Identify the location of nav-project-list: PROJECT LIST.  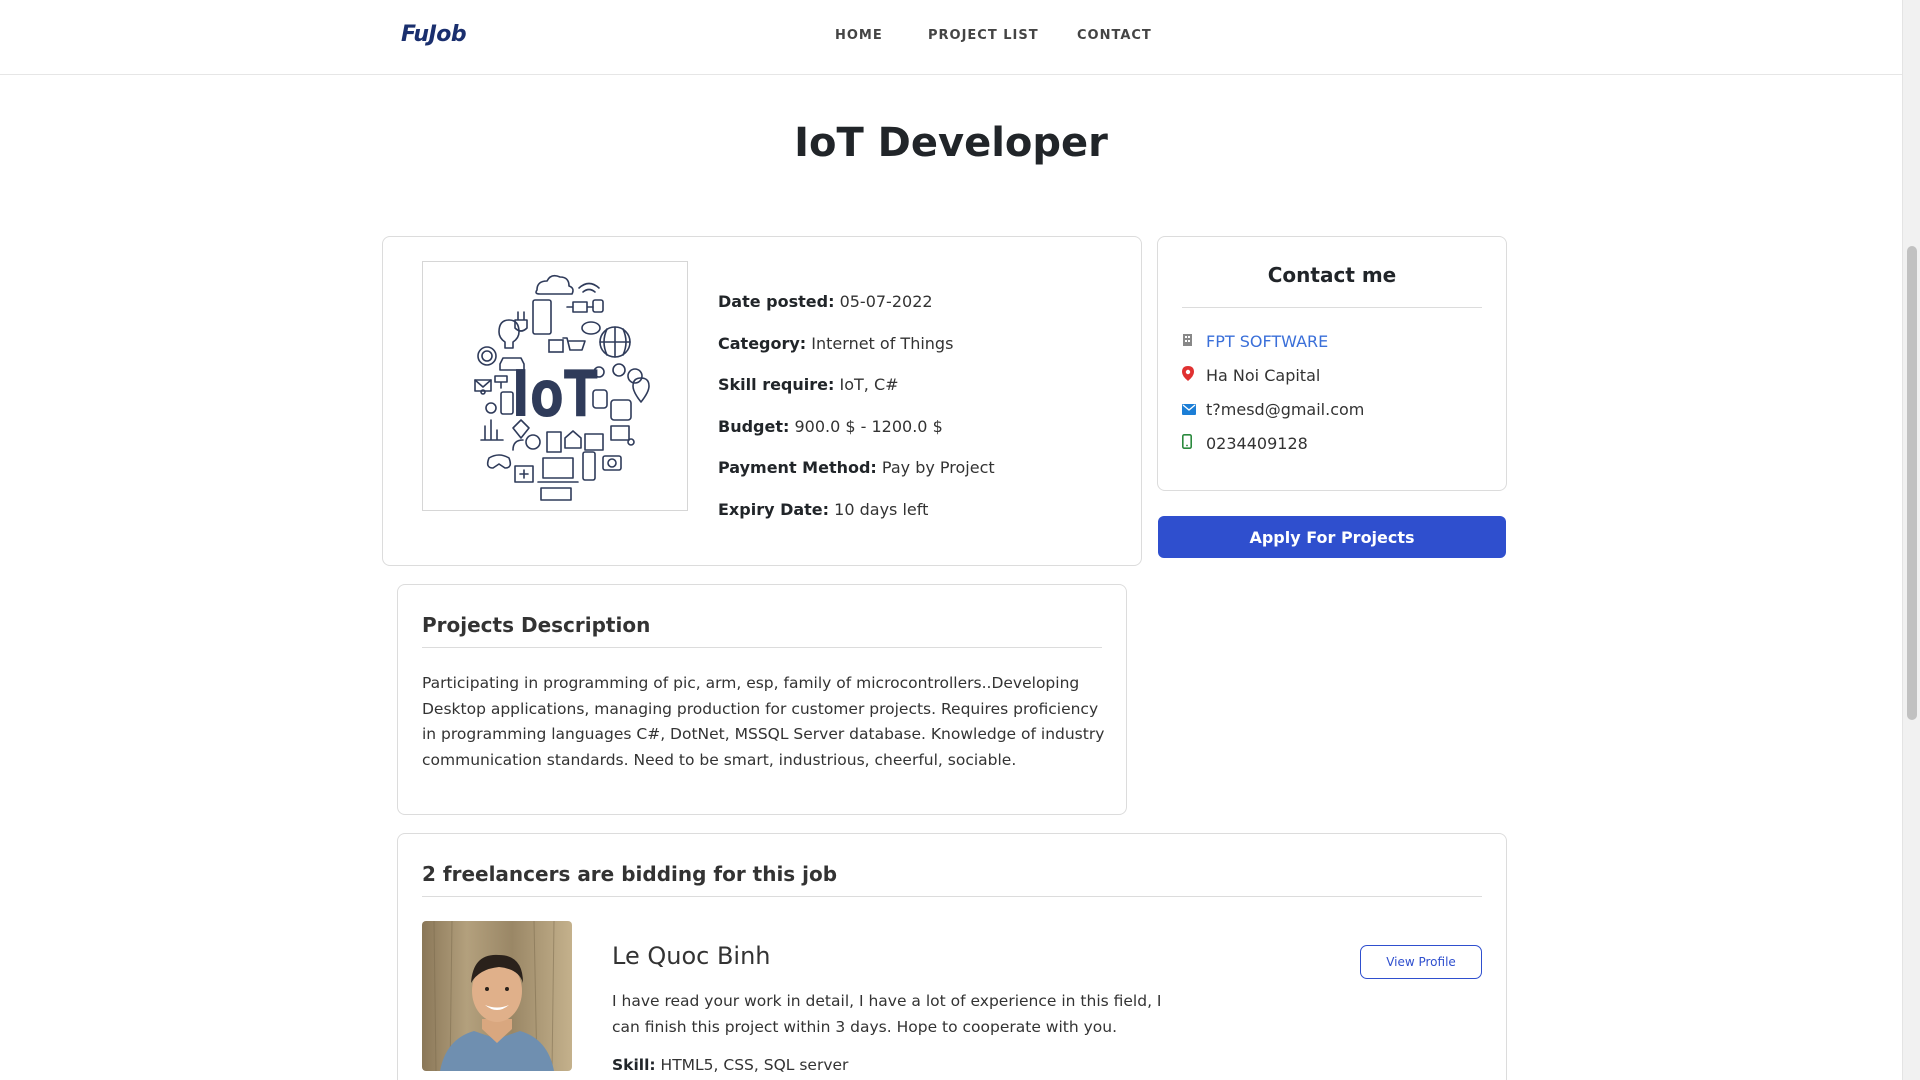
(983, 35).